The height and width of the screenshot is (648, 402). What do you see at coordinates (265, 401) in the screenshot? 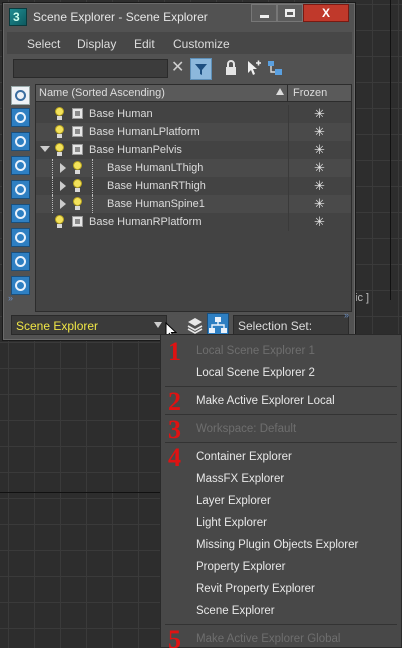
I see `context-menu-item: Make Active Explorer Local` at bounding box center [265, 401].